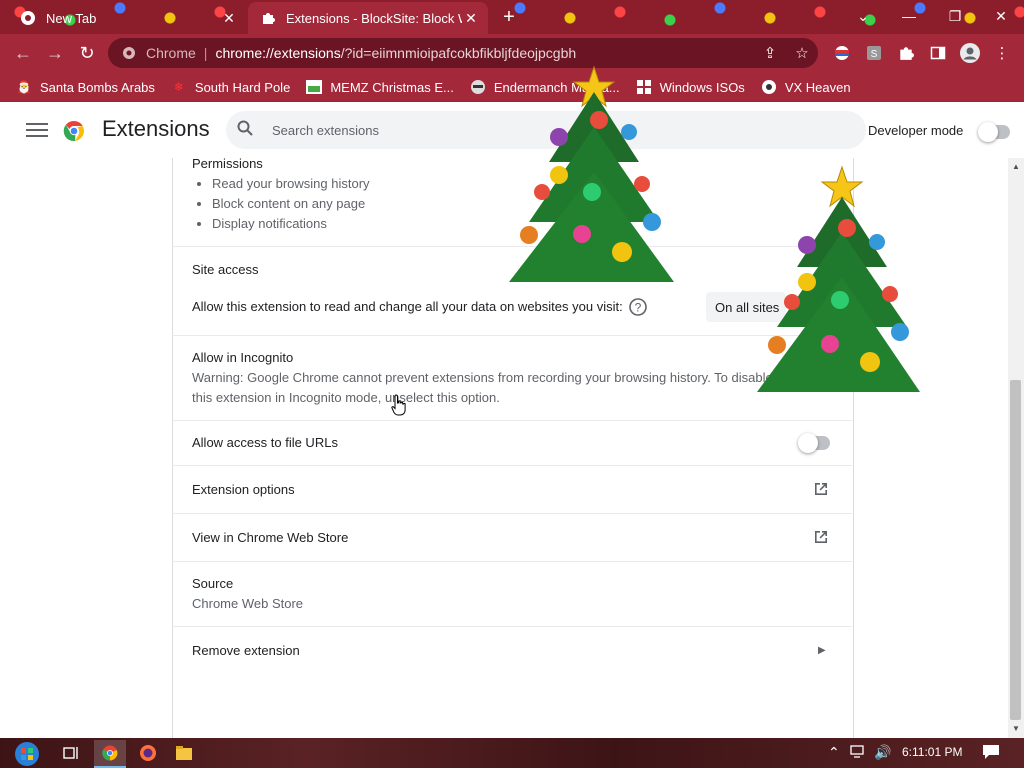 This screenshot has width=1024, height=773. What do you see at coordinates (1016, 730) in the screenshot?
I see `scroll-down-arrow: ▼` at bounding box center [1016, 730].